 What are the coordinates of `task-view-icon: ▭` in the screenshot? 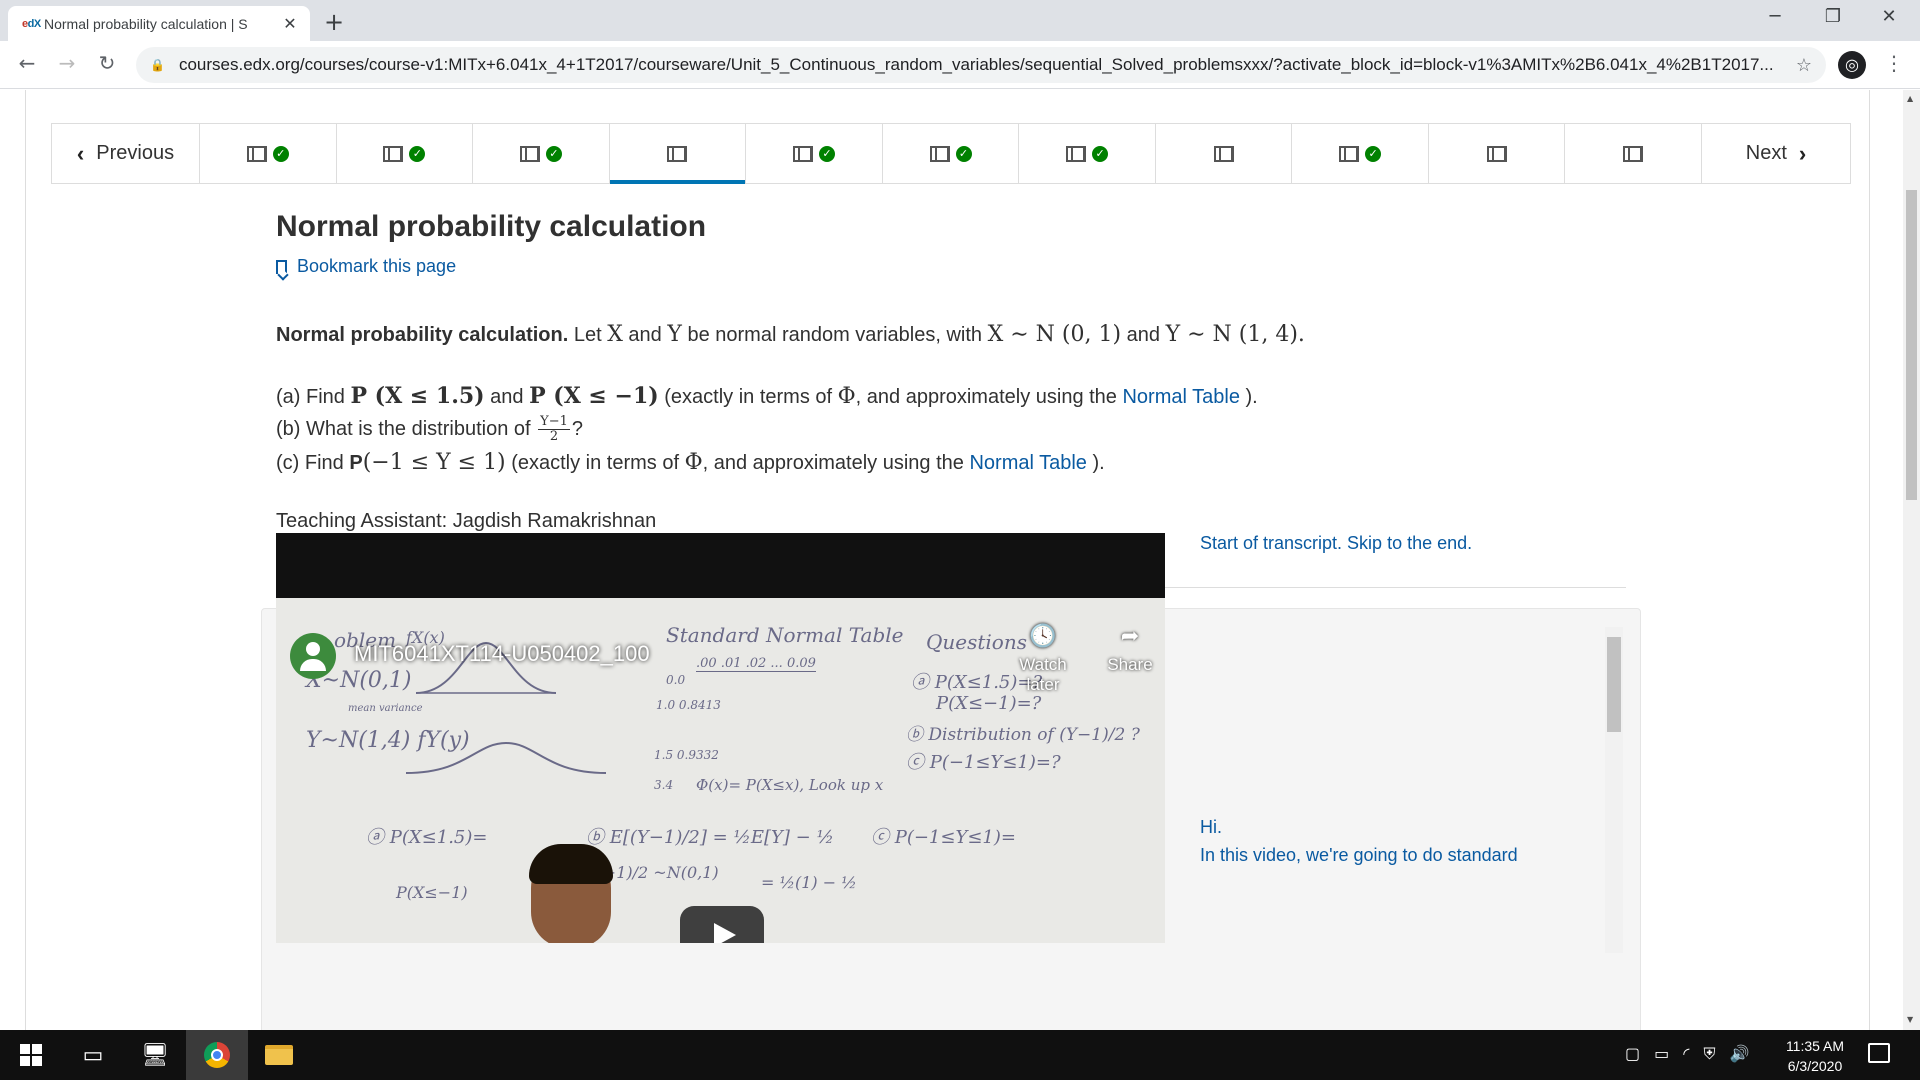 It's located at (93, 1055).